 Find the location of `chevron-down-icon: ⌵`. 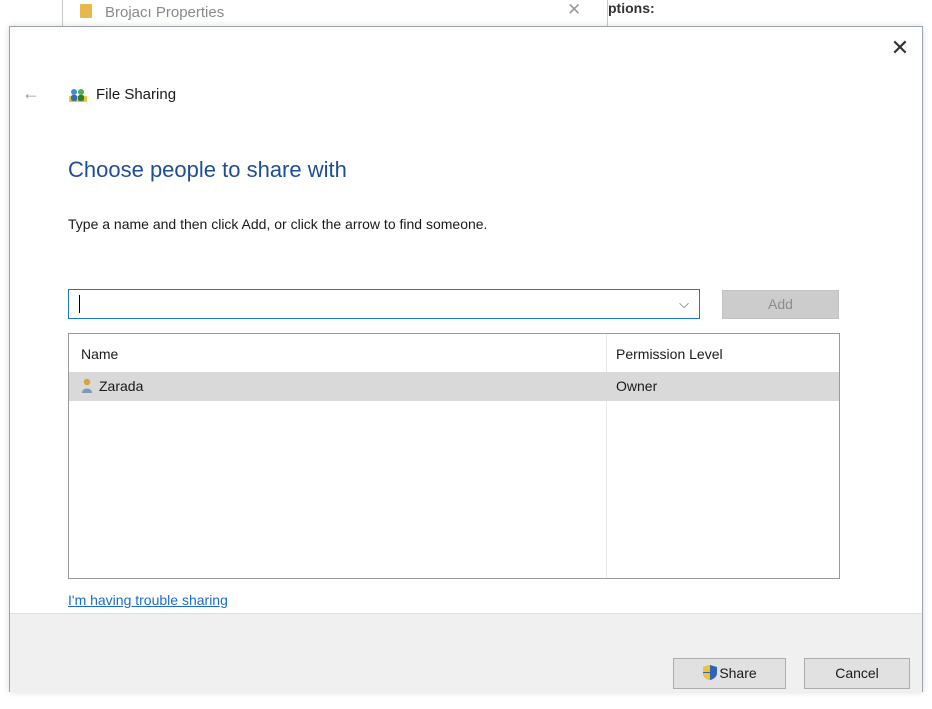

chevron-down-icon: ⌵ is located at coordinates (684, 304).